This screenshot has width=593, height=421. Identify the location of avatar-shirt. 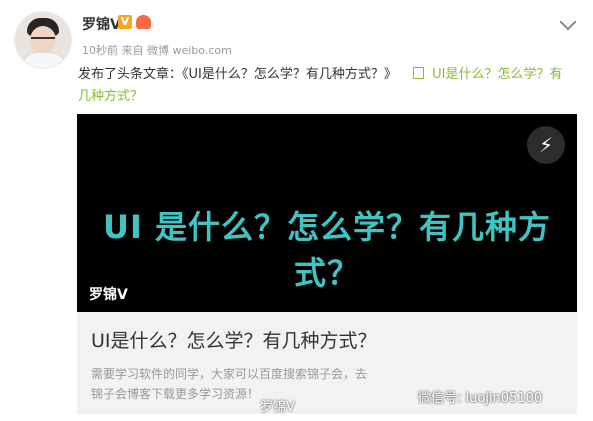
(44, 60).